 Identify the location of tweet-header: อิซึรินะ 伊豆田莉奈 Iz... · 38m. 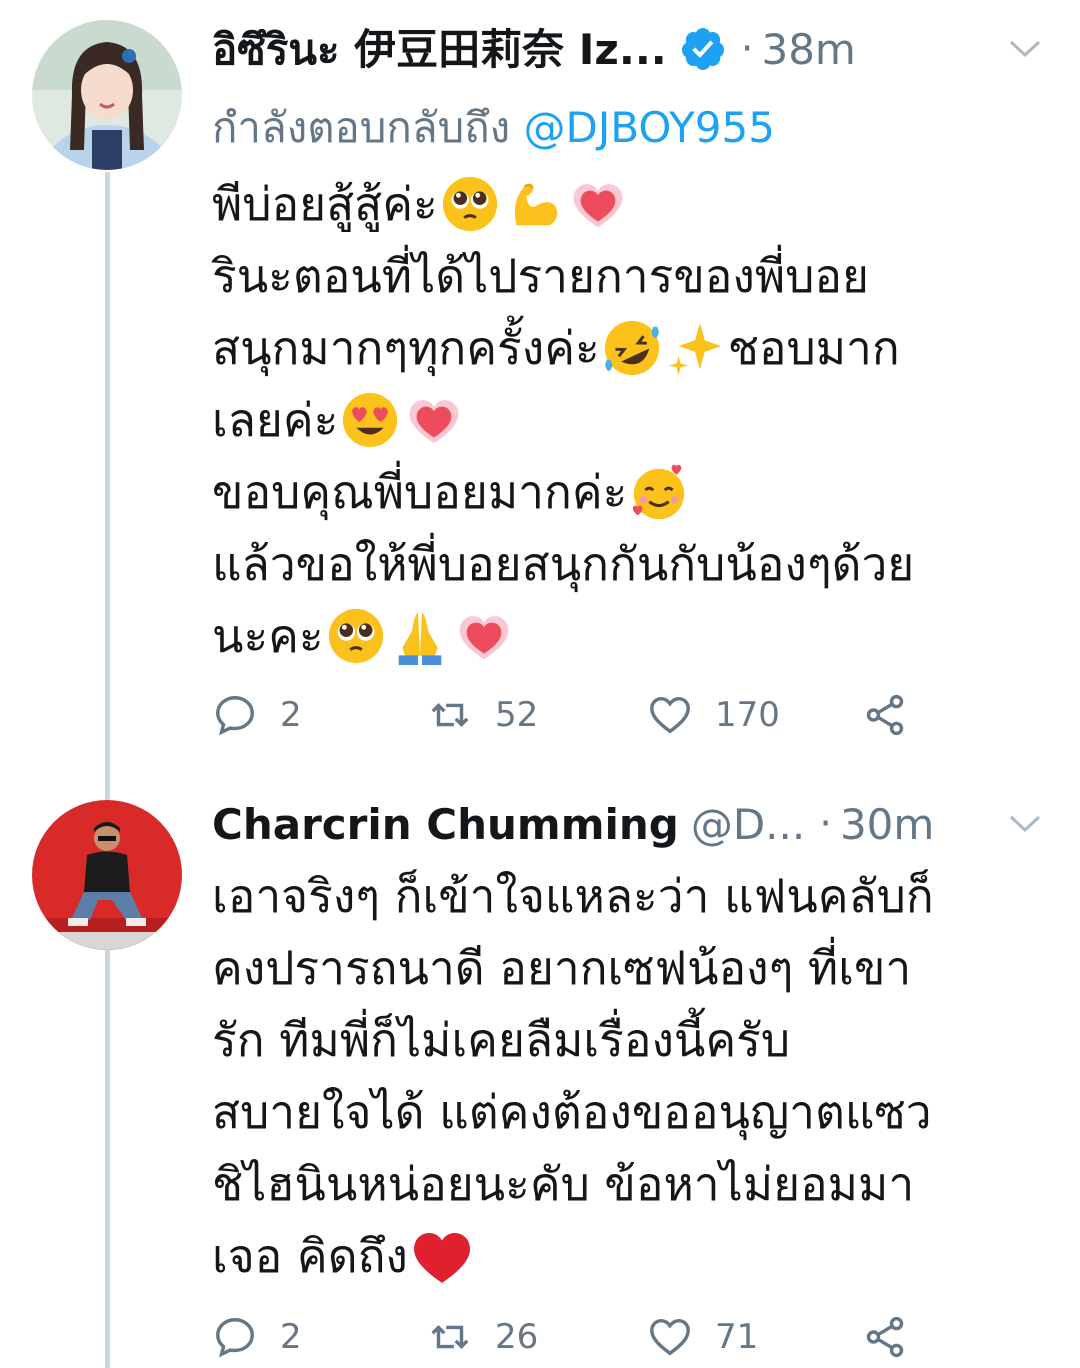
(631, 49).